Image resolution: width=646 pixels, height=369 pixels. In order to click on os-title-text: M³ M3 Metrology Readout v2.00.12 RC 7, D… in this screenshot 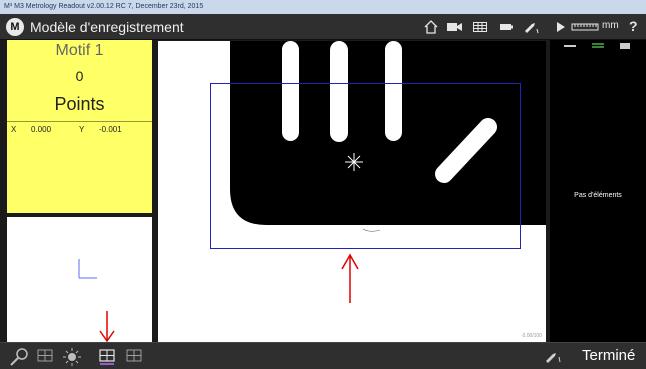, I will do `click(104, 6)`.